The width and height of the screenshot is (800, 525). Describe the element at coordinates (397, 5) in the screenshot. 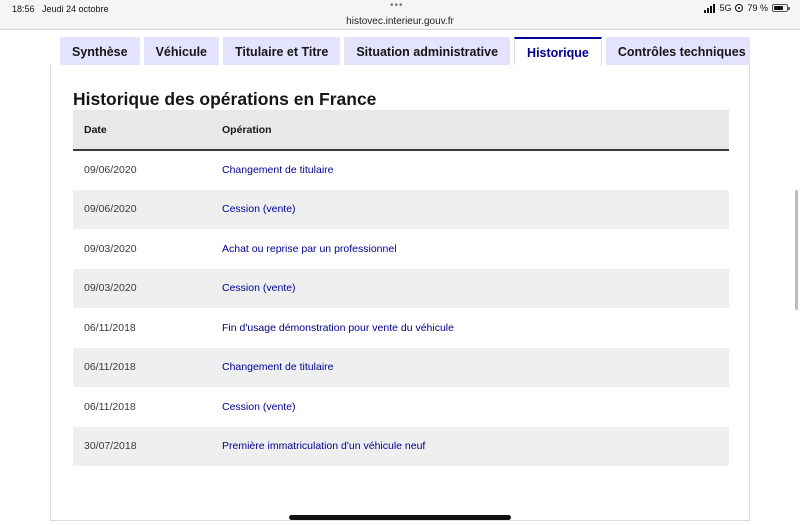

I see `multitasking-dots-icon: •••` at that location.